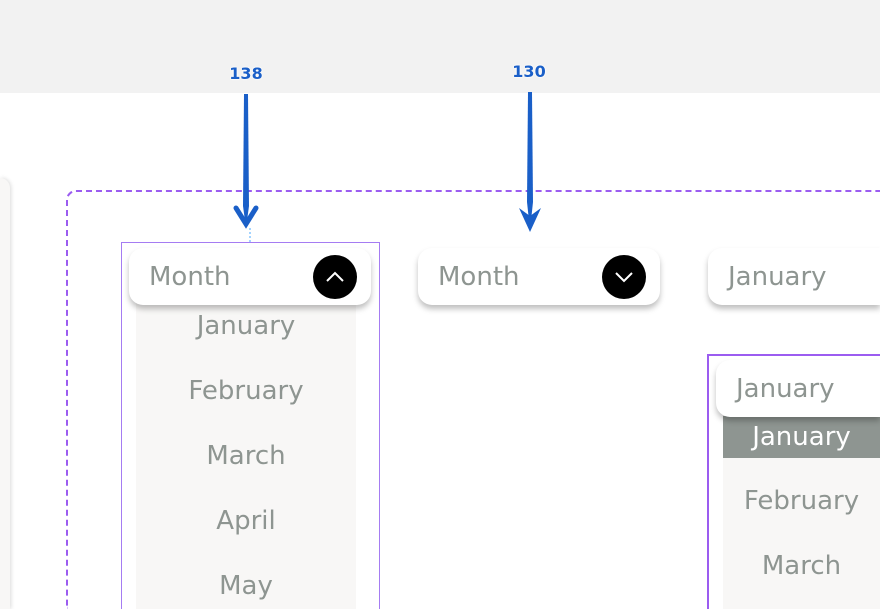 The height and width of the screenshot is (609, 880). What do you see at coordinates (246, 521) in the screenshot?
I see `option-item: April` at bounding box center [246, 521].